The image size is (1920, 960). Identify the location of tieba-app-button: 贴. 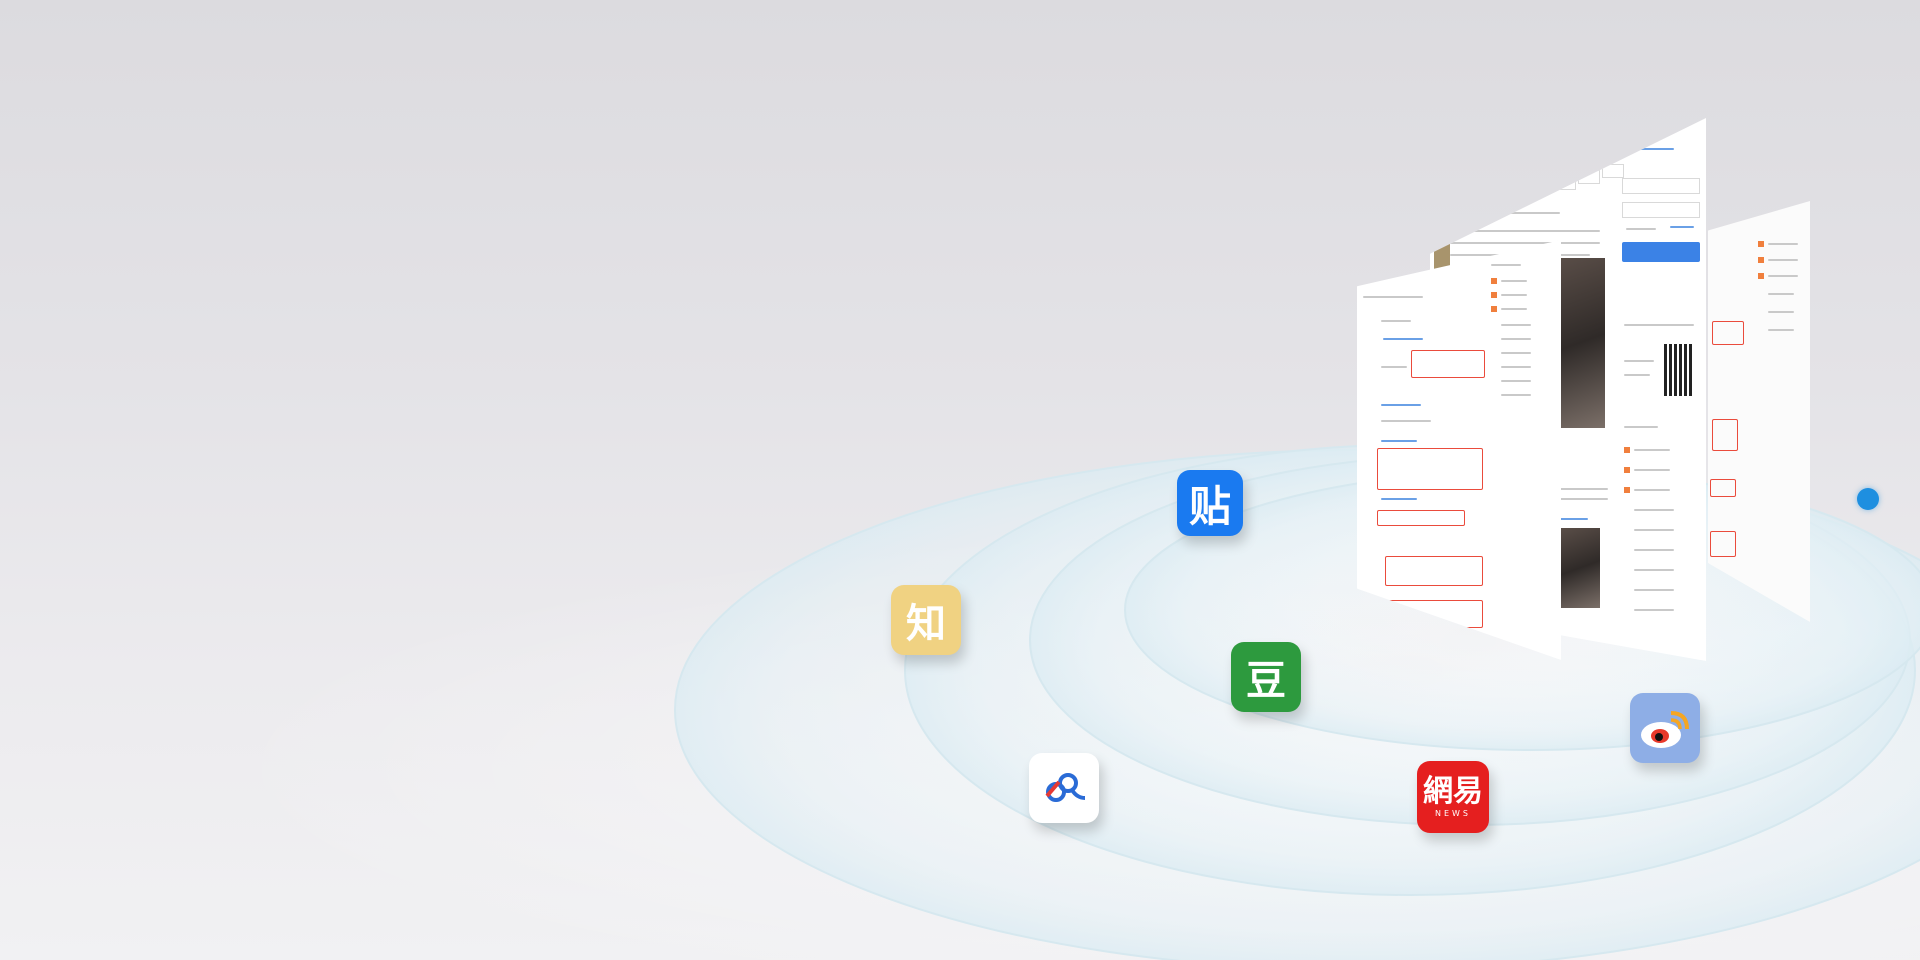
(1210, 503).